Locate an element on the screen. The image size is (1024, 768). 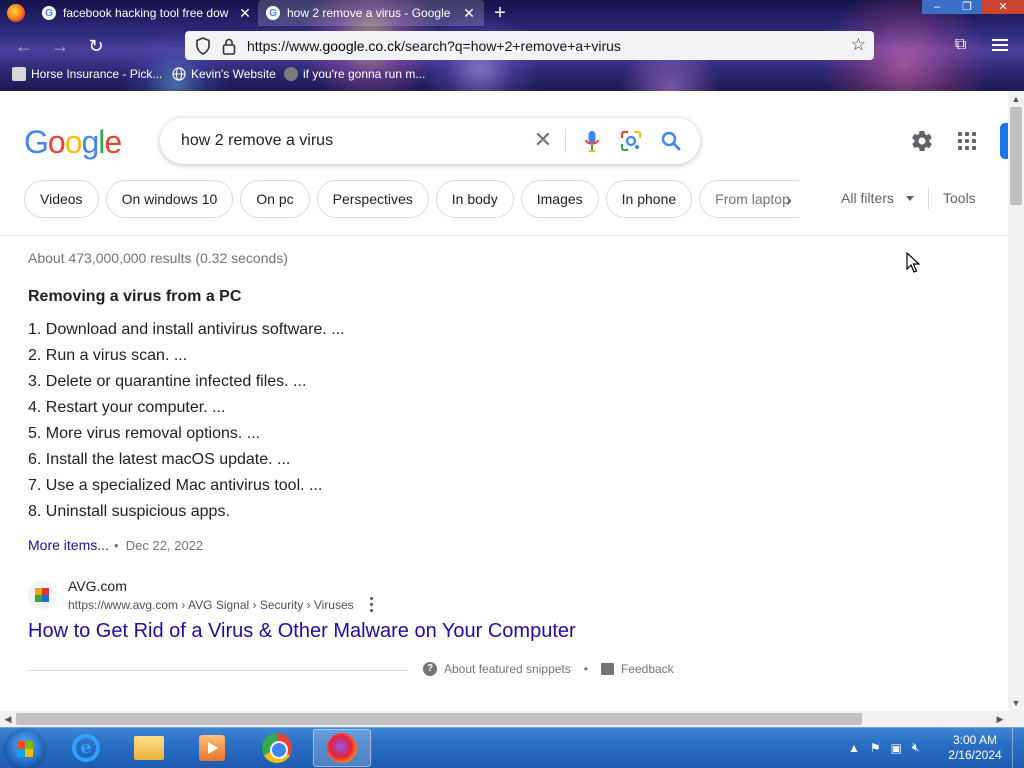
bookmark-label: Kevin's Website is located at coordinates (233, 74).